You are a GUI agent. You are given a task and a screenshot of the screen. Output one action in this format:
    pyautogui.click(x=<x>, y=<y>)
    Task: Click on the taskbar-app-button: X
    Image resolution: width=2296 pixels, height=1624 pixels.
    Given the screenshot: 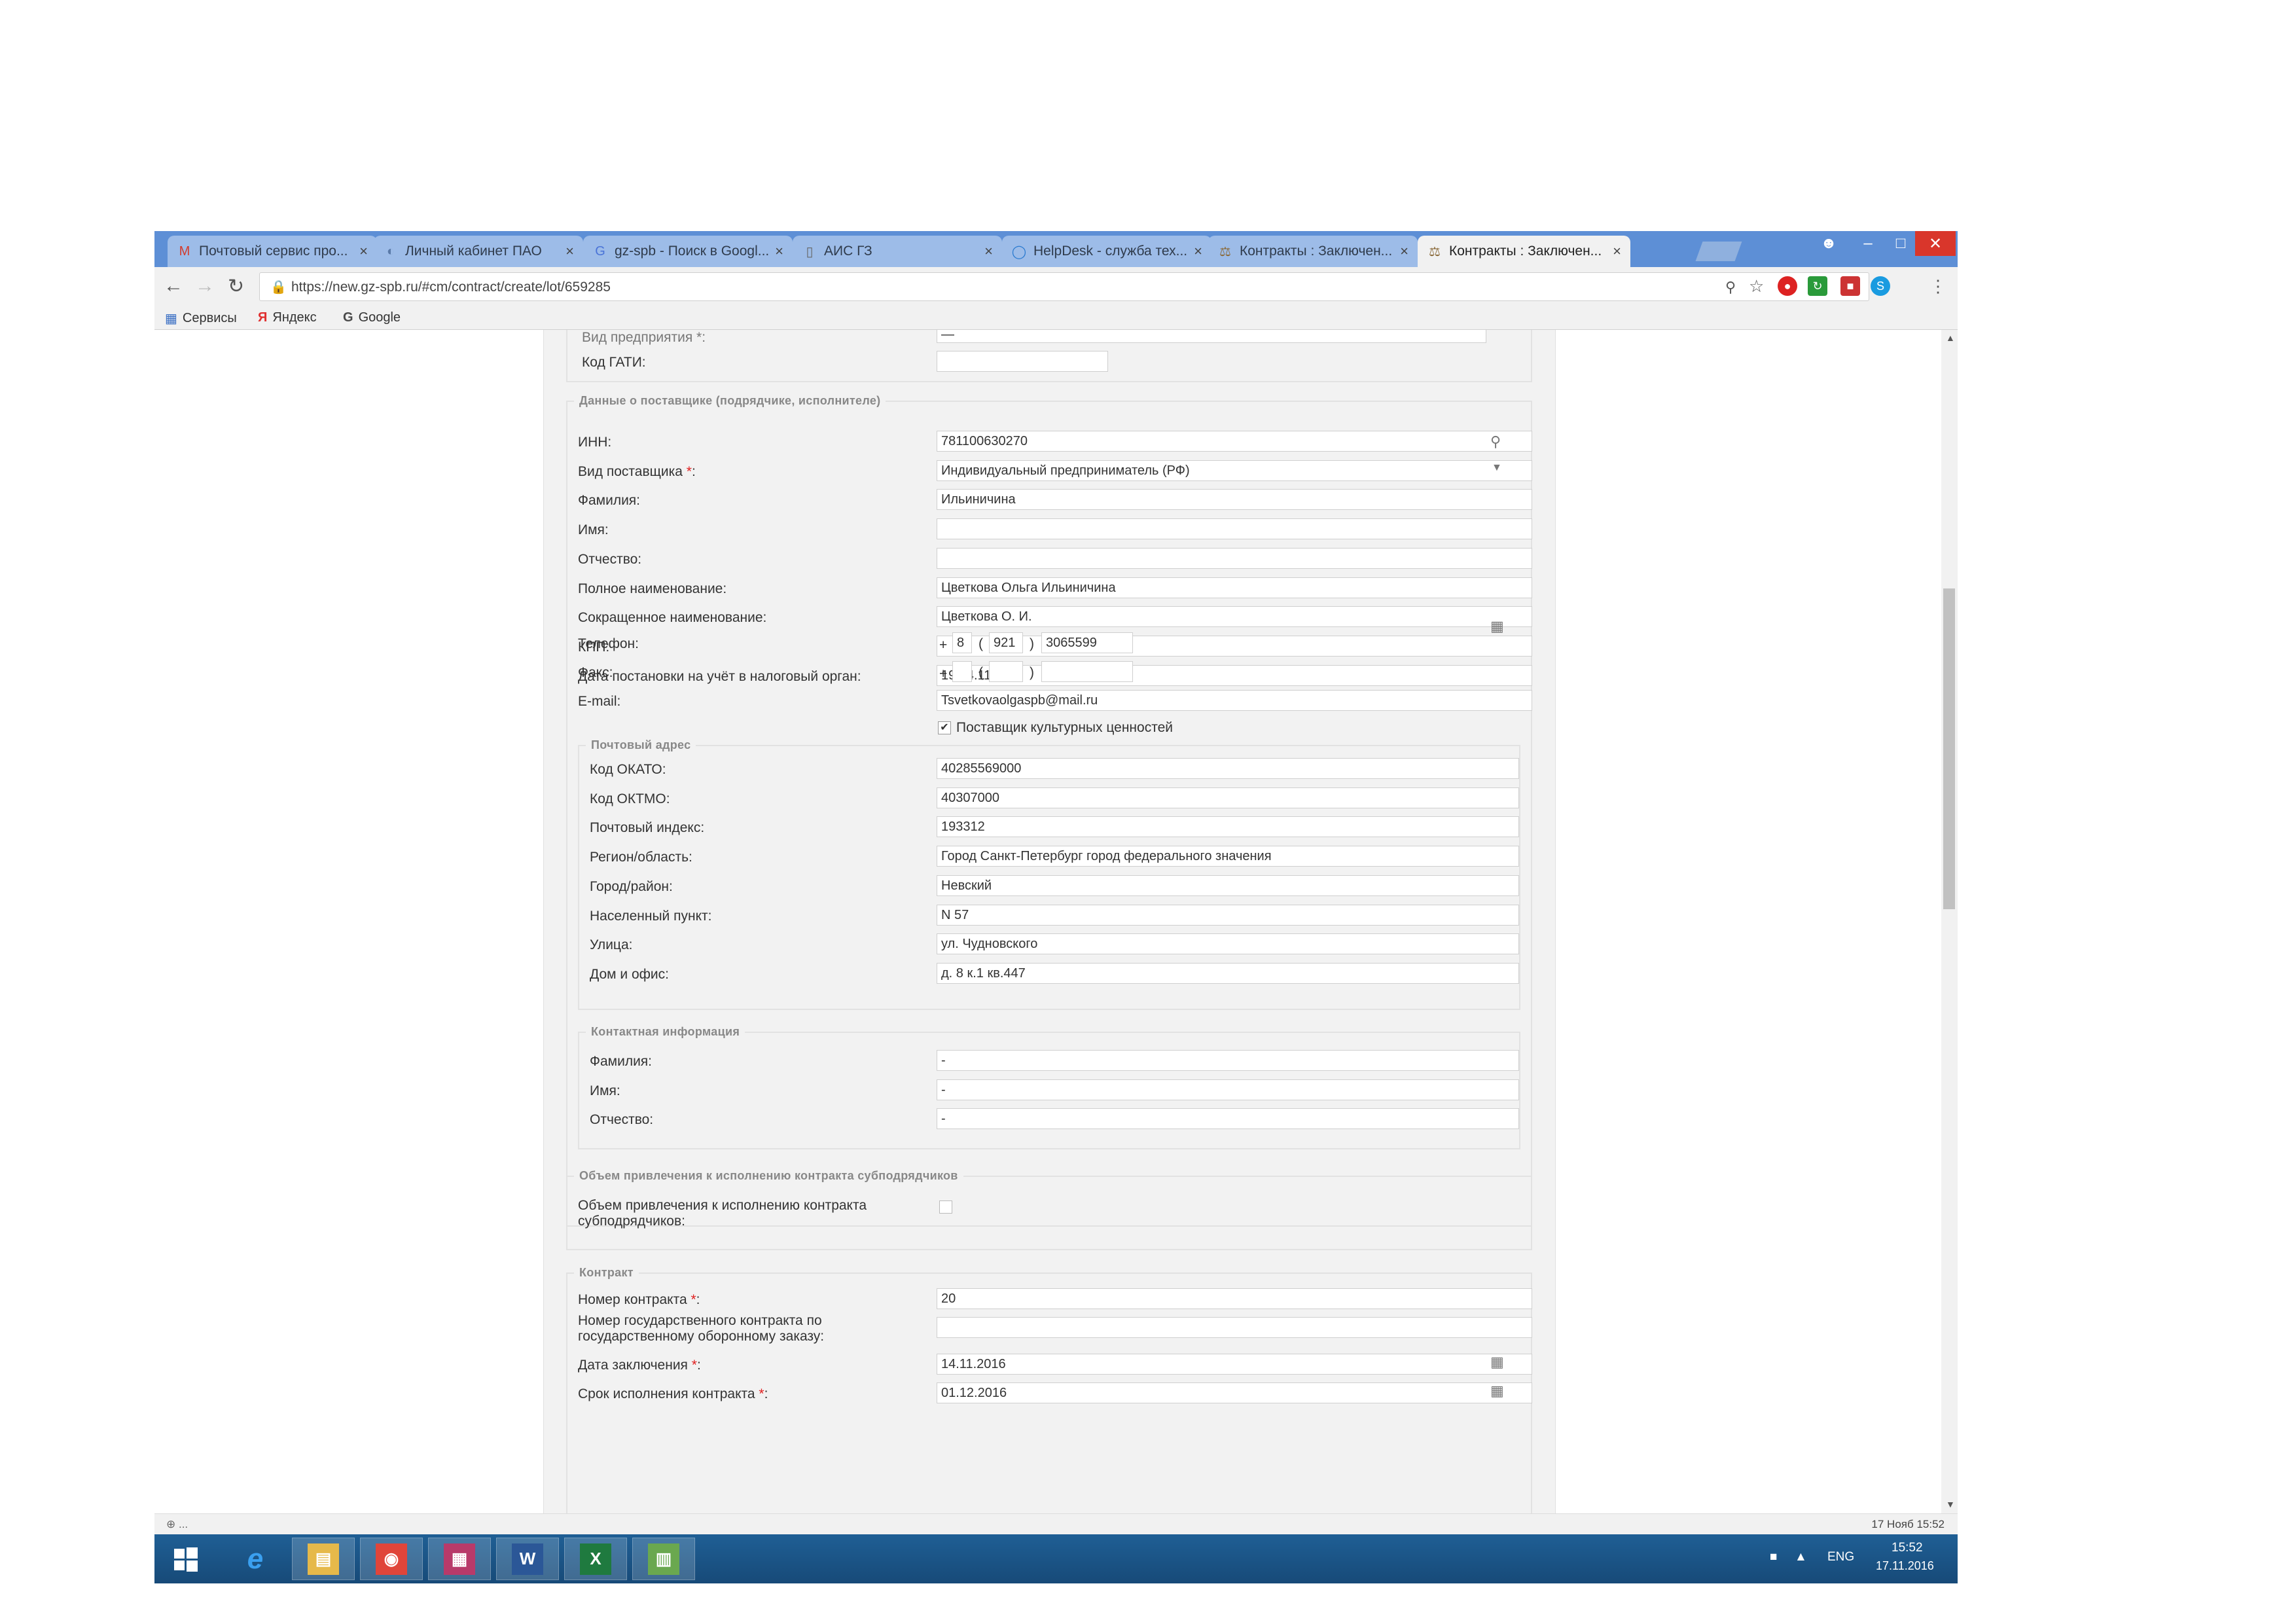 What is the action you would take?
    pyautogui.click(x=595, y=1559)
    